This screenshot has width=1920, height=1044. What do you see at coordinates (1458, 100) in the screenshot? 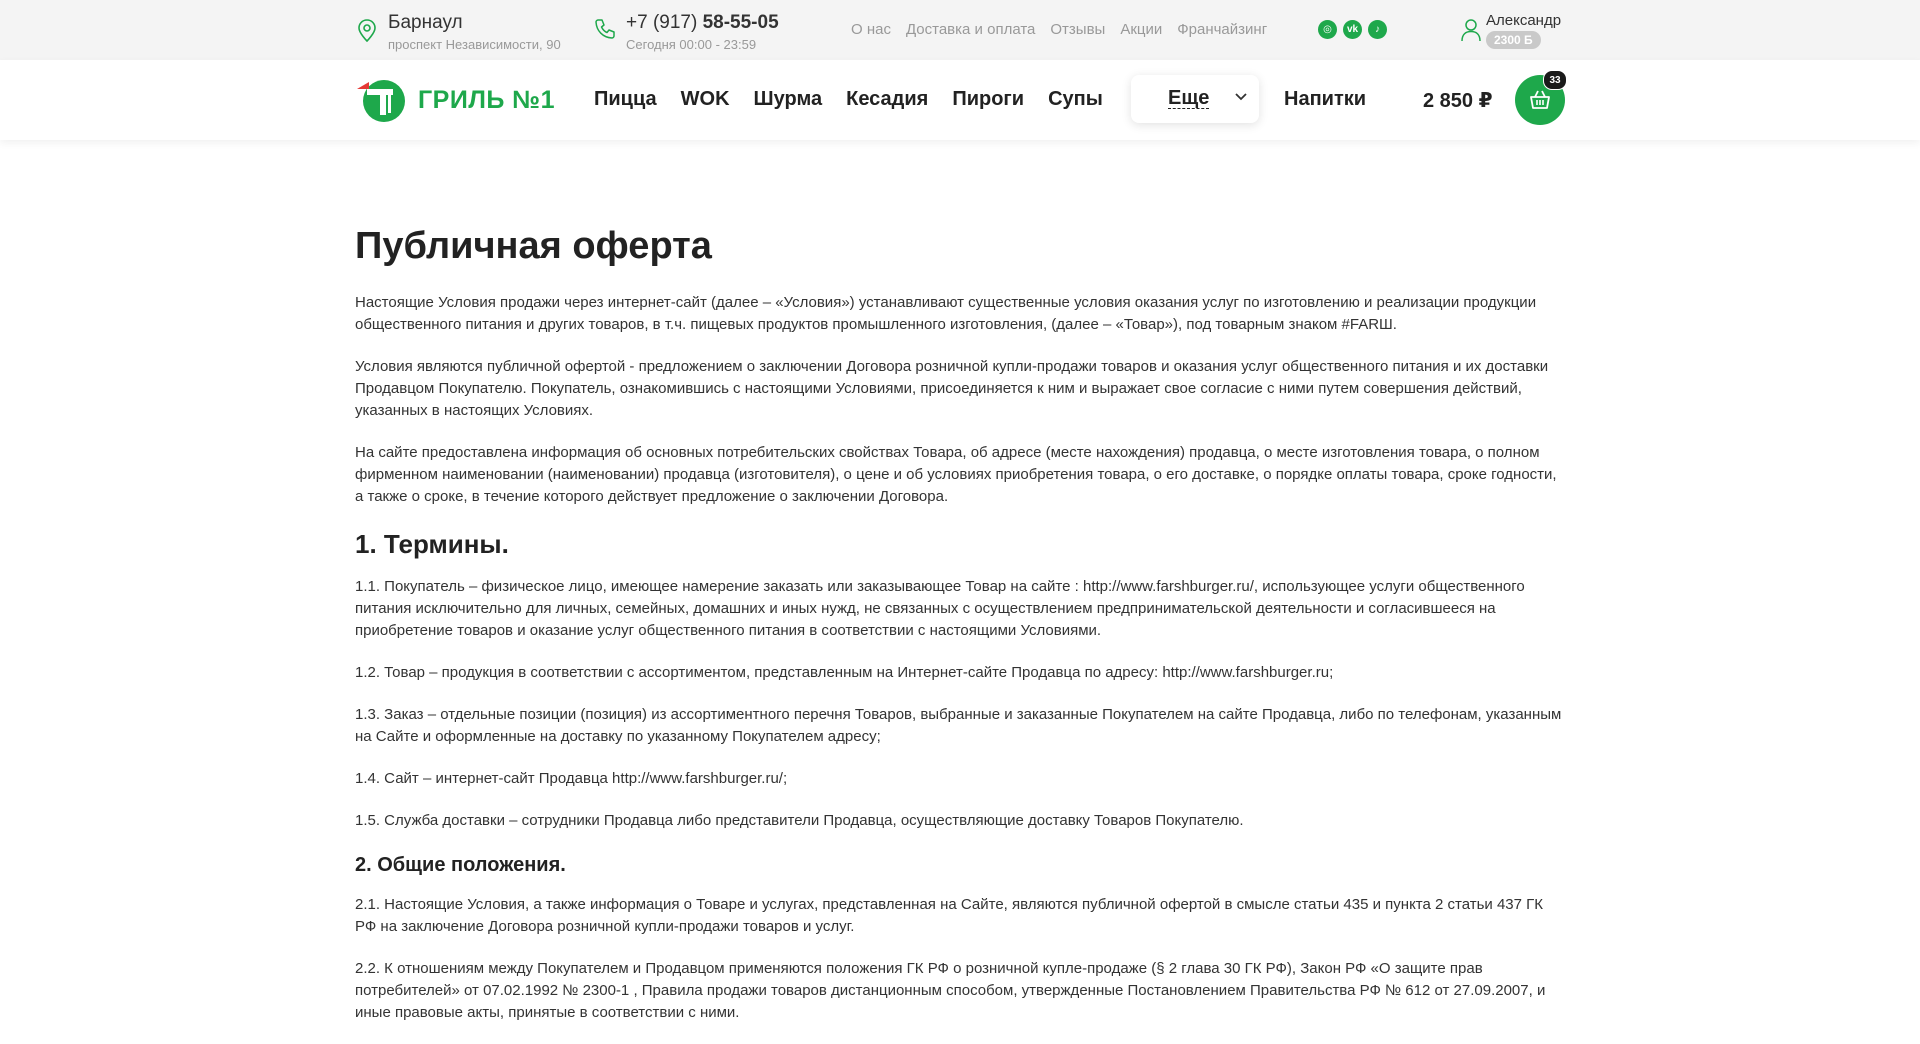
I see `cart-total: 2 850 ₽` at bounding box center [1458, 100].